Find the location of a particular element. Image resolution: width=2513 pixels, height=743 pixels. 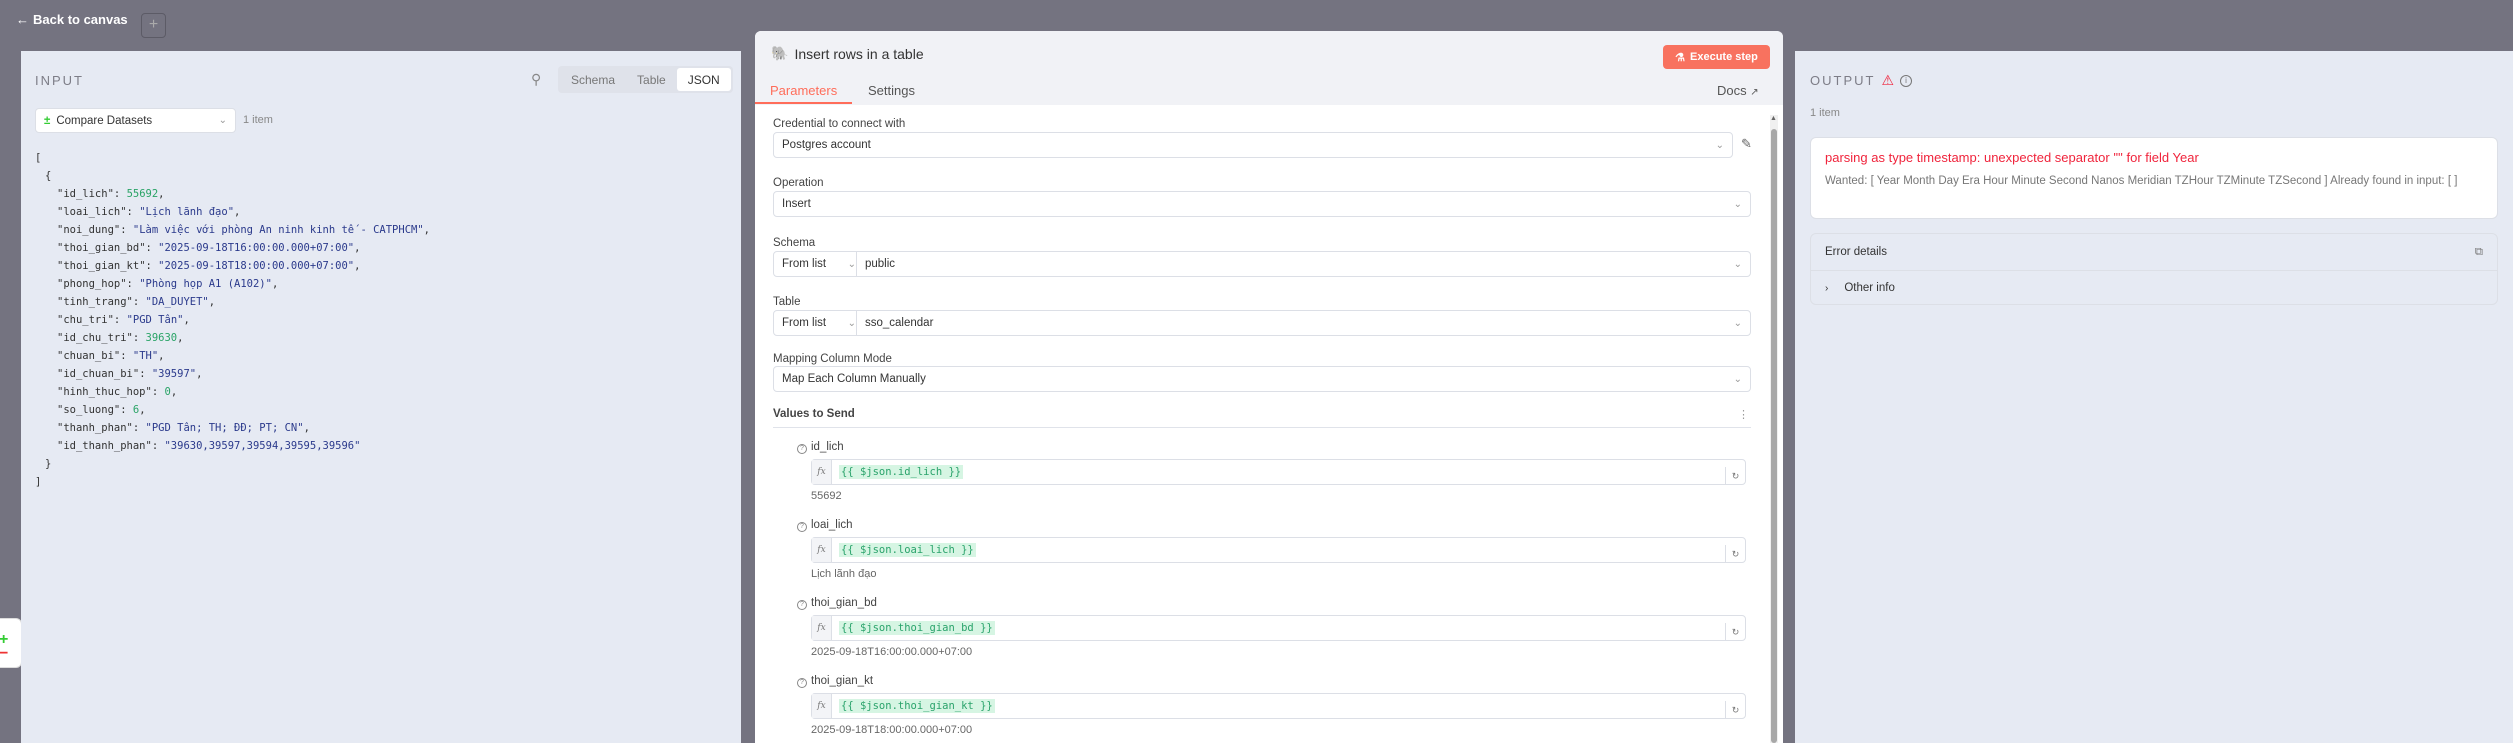

info-icon: i is located at coordinates (1906, 80).